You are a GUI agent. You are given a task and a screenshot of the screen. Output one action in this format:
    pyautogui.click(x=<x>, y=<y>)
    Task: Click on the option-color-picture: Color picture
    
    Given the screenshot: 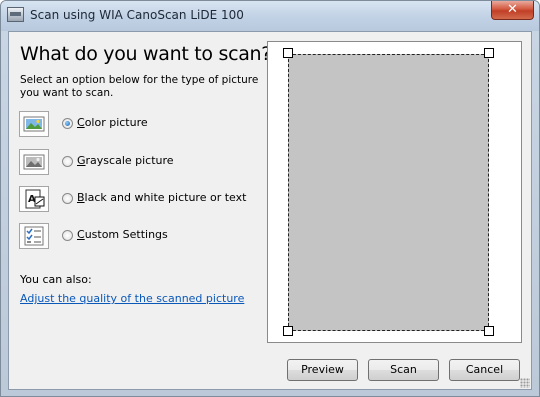 What is the action you would take?
    pyautogui.click(x=139, y=125)
    